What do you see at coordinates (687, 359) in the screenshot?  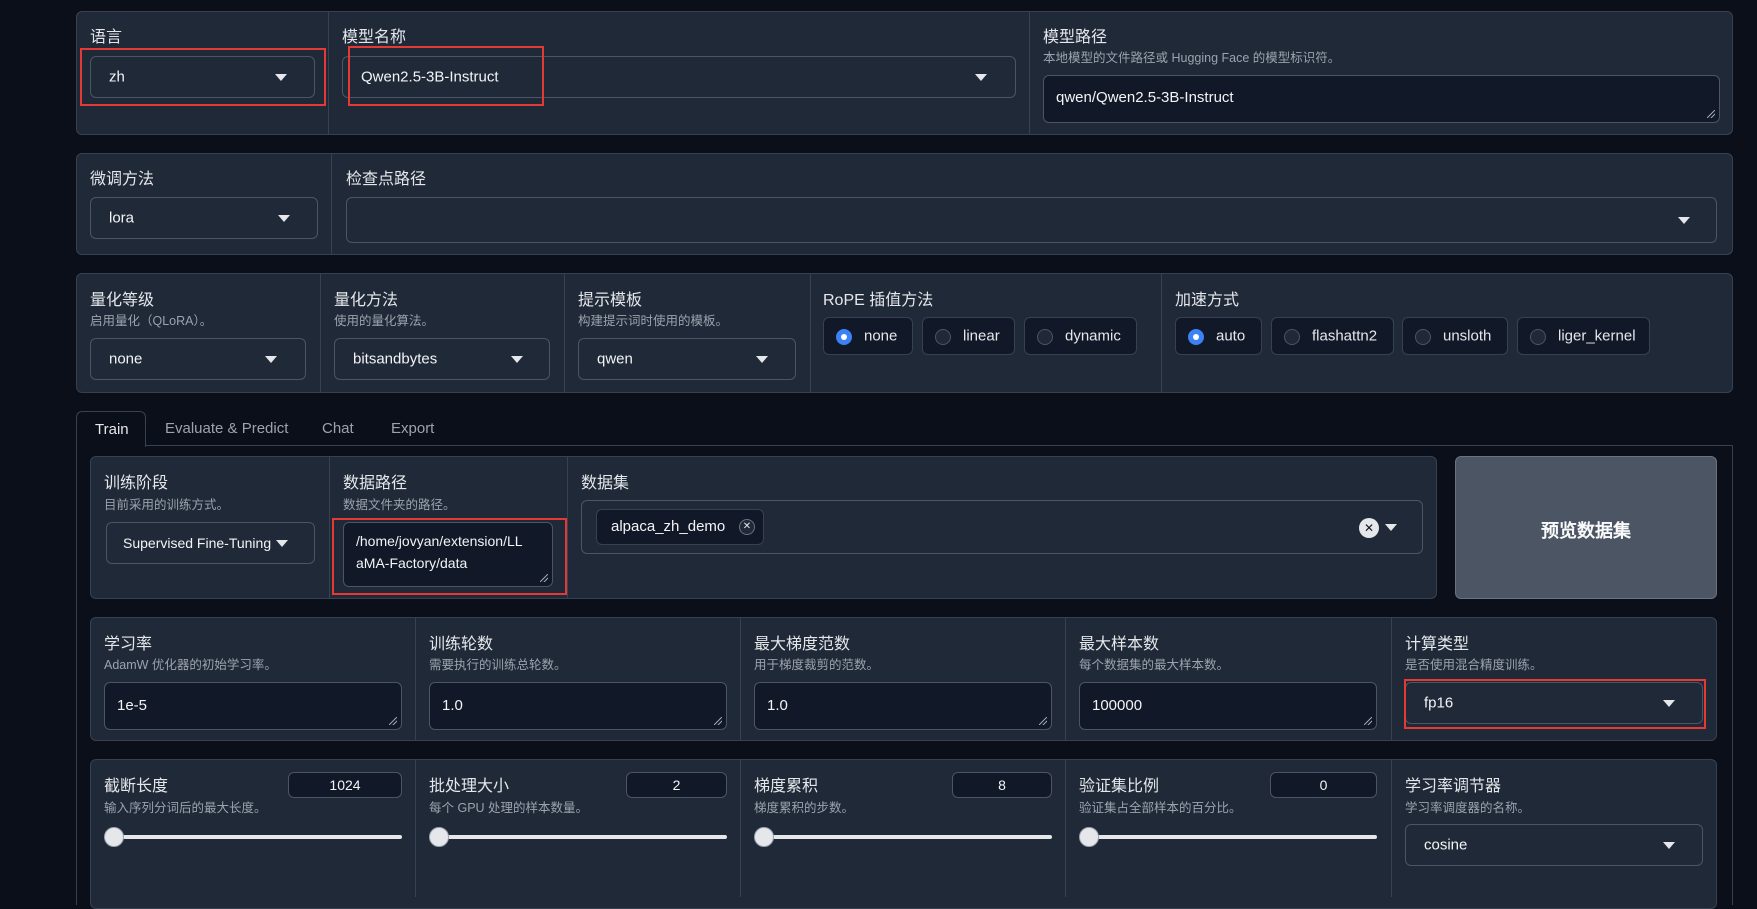 I see `template-dropdown: qwen` at bounding box center [687, 359].